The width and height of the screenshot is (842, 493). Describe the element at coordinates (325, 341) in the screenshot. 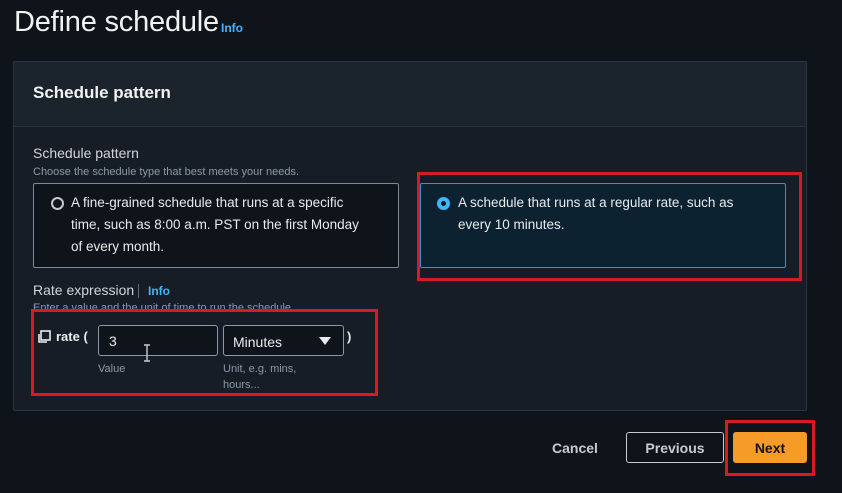

I see `chevron-down-icon` at that location.